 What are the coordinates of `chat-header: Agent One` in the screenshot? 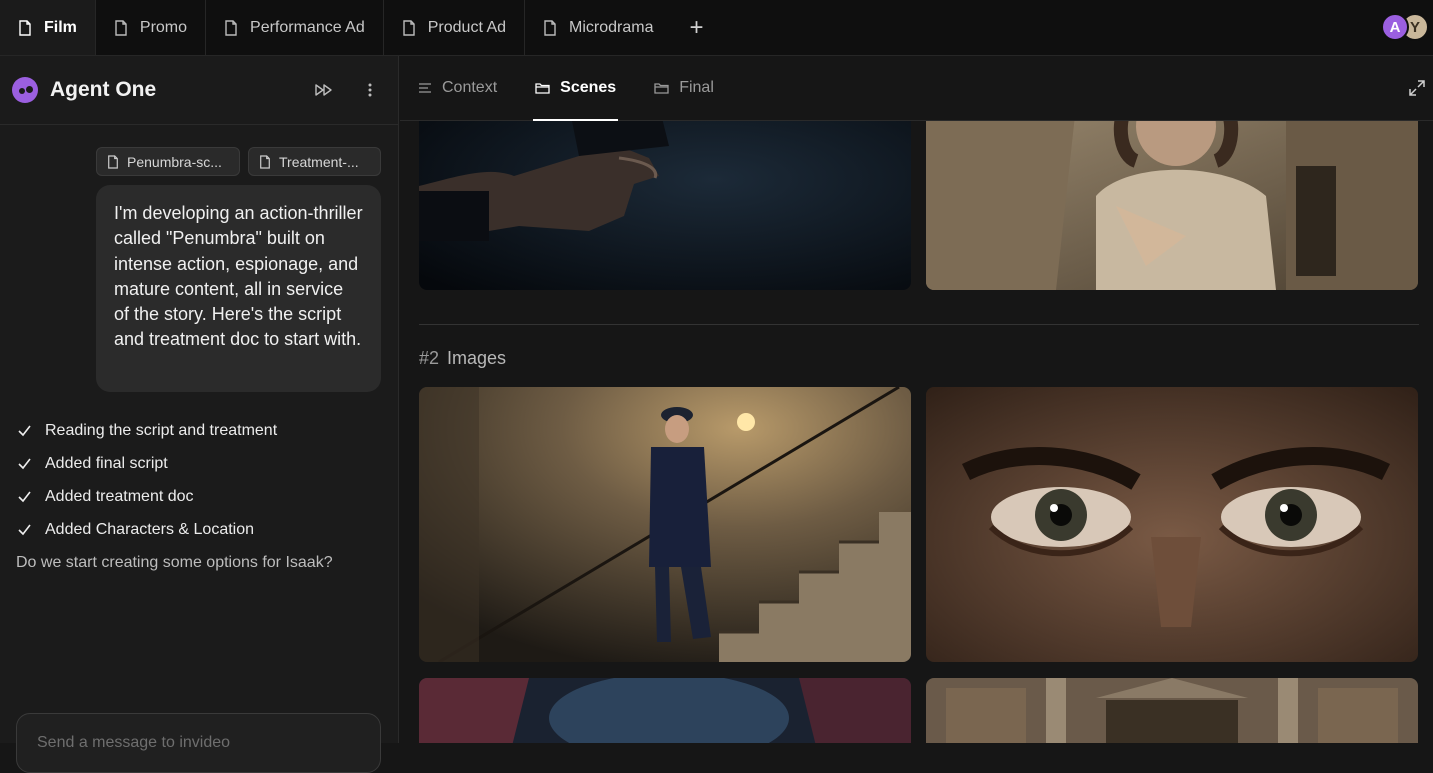 It's located at (199, 90).